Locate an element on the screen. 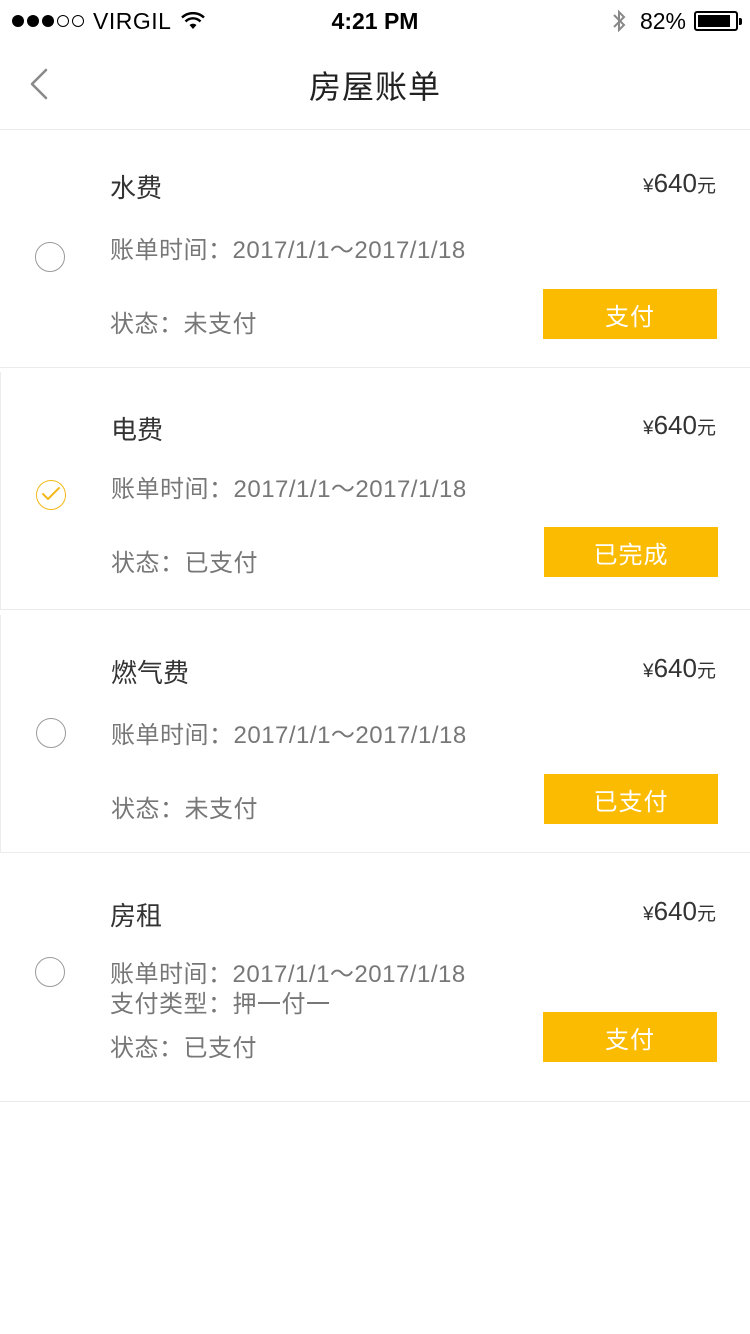 This screenshot has width=750, height=1334. bill-name: 电费 is located at coordinates (137, 430).